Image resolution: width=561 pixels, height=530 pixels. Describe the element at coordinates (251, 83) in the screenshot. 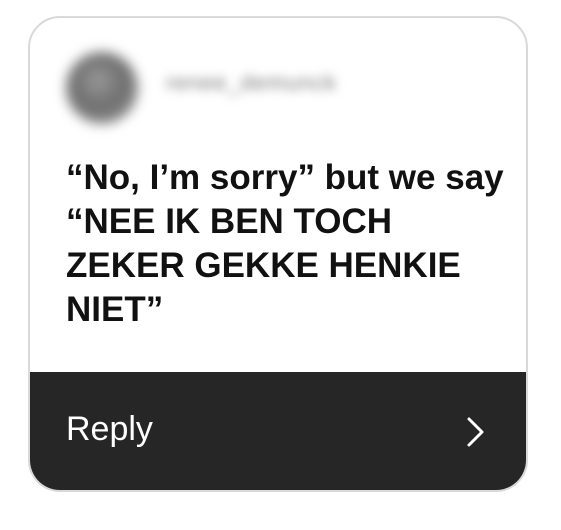

I see `sender-username: renee_demunck` at that location.